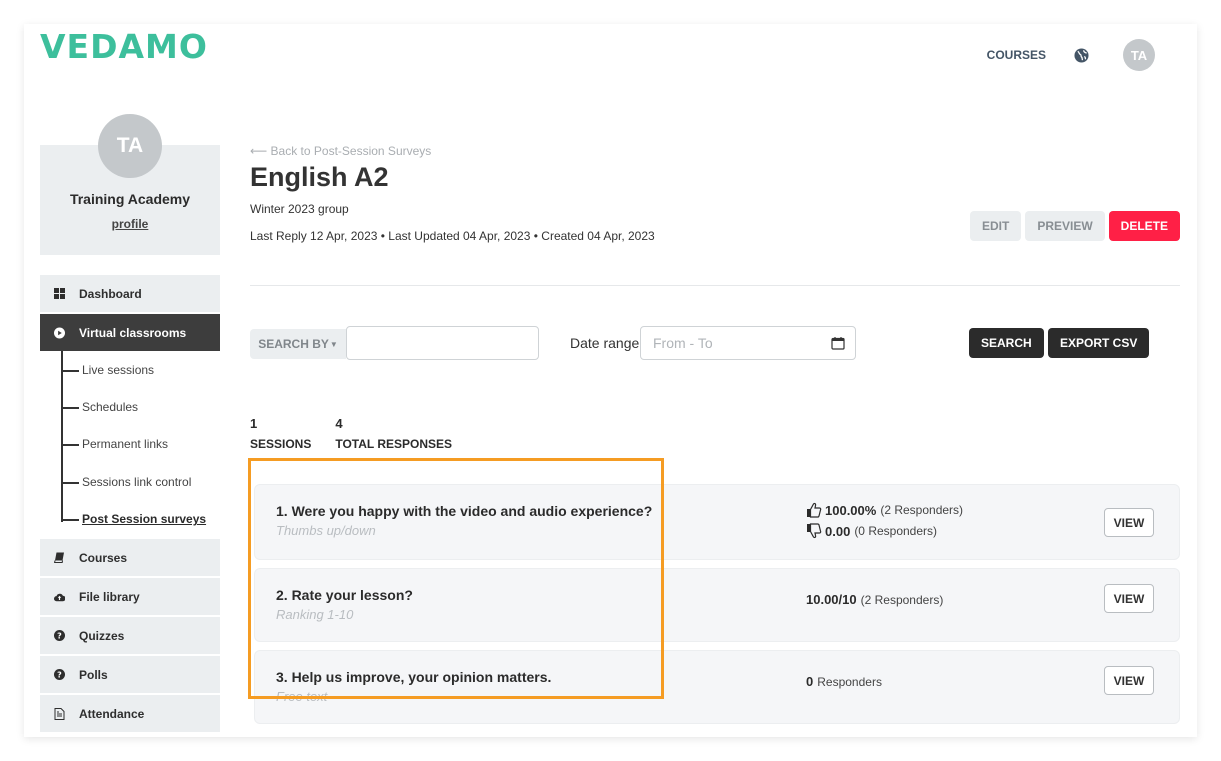 This screenshot has width=1221, height=761. I want to click on subnav-schedules: Schedules, so click(141, 406).